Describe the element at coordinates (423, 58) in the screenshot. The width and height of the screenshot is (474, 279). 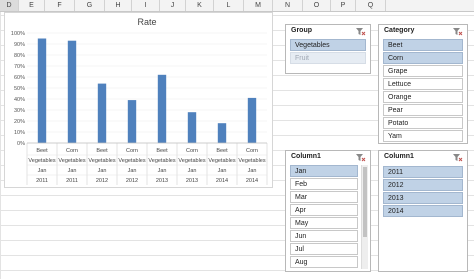
I see `slicer-item-category: Corn` at that location.